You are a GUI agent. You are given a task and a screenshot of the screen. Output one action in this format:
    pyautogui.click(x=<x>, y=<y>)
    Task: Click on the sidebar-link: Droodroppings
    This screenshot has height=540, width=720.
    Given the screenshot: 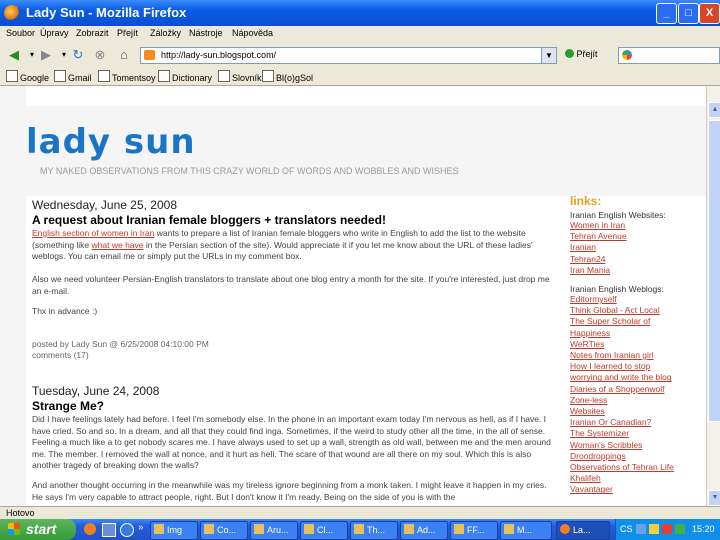 What is the action you would take?
    pyautogui.click(x=635, y=456)
    